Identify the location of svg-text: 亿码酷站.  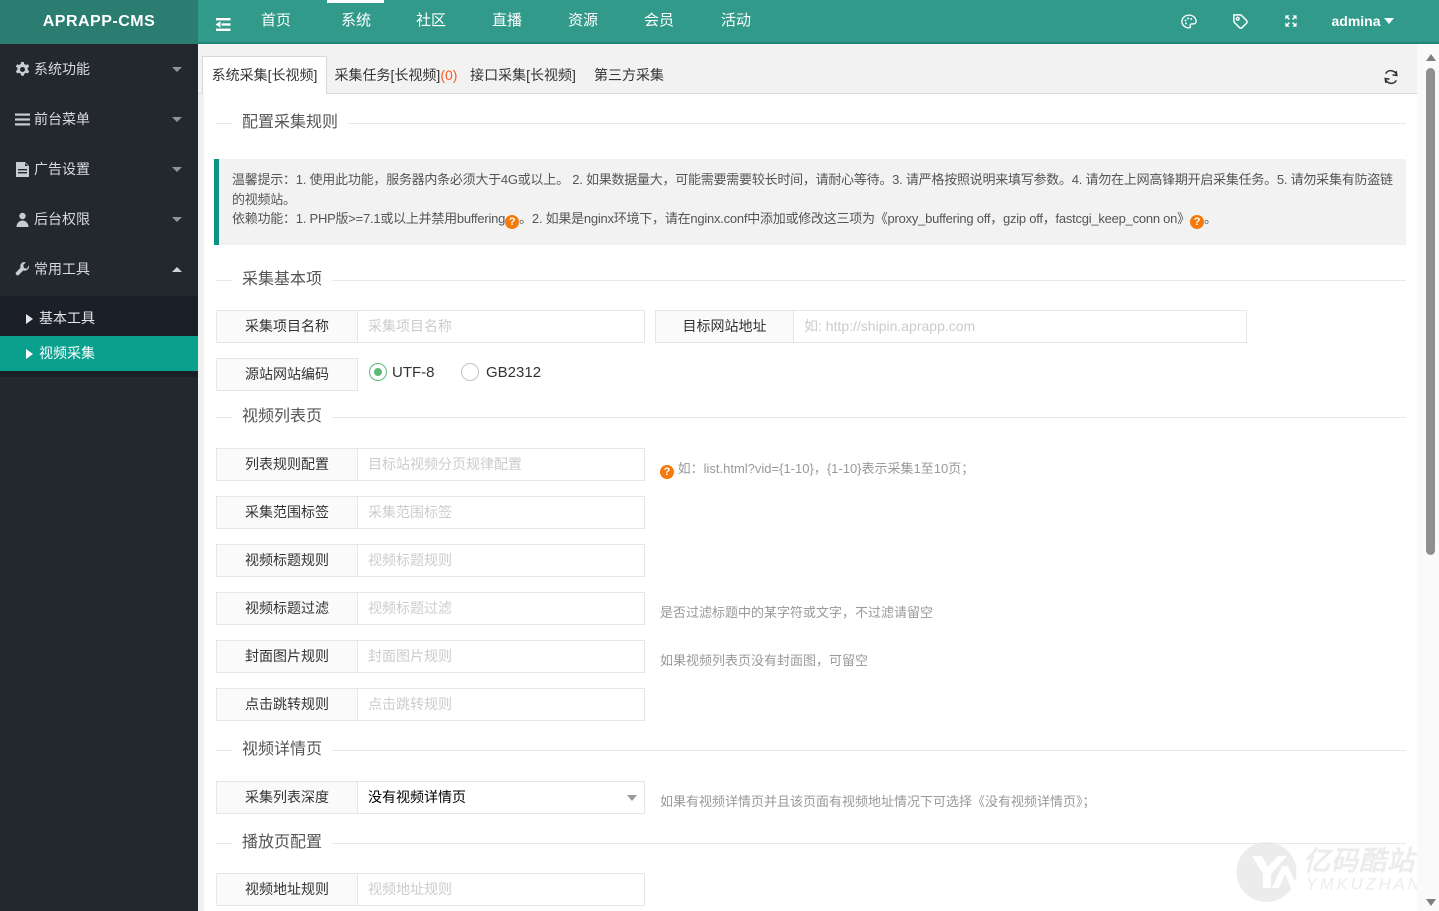
(1360, 861).